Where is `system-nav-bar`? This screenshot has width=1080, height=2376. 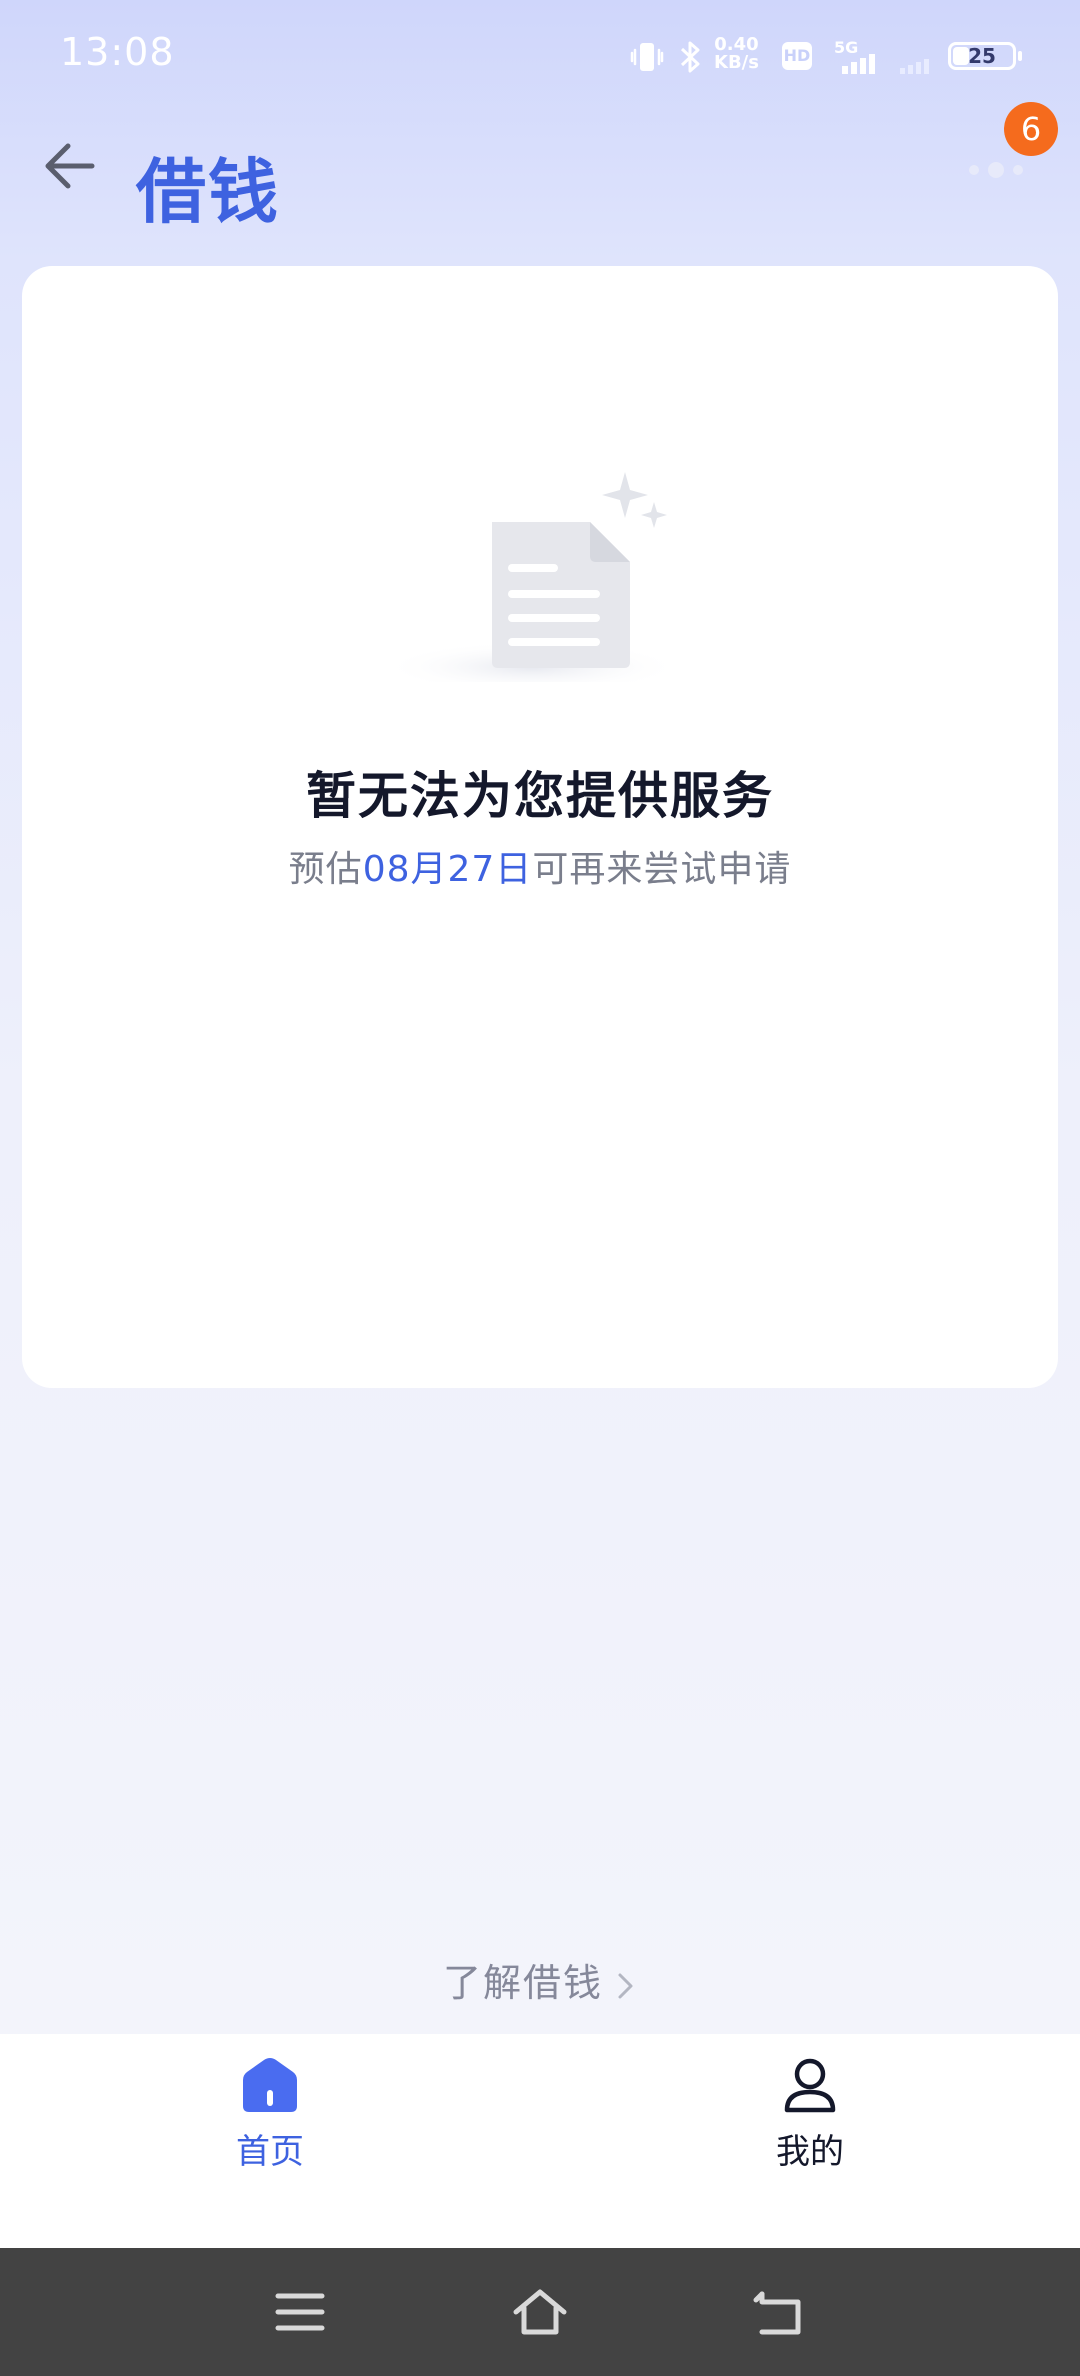 system-nav-bar is located at coordinates (540, 2312).